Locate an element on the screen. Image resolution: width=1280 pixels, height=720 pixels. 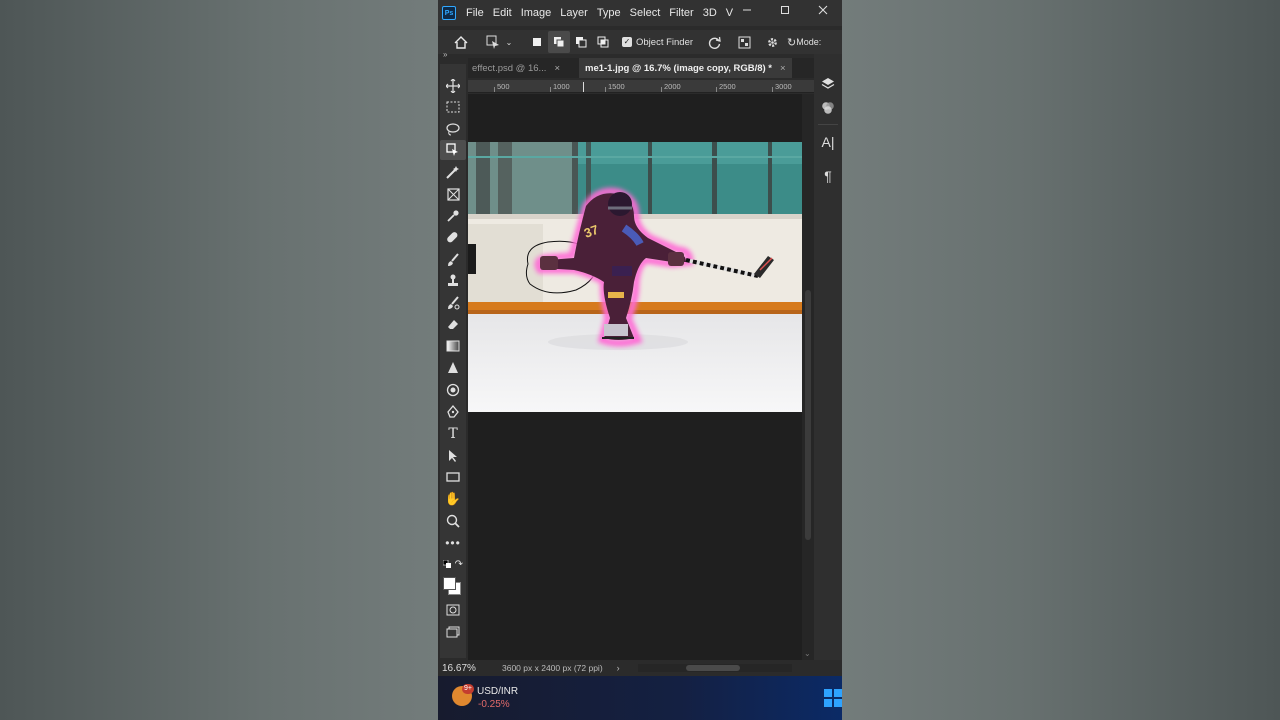
collapse-panel-icon: » is located at coordinates (445, 54).